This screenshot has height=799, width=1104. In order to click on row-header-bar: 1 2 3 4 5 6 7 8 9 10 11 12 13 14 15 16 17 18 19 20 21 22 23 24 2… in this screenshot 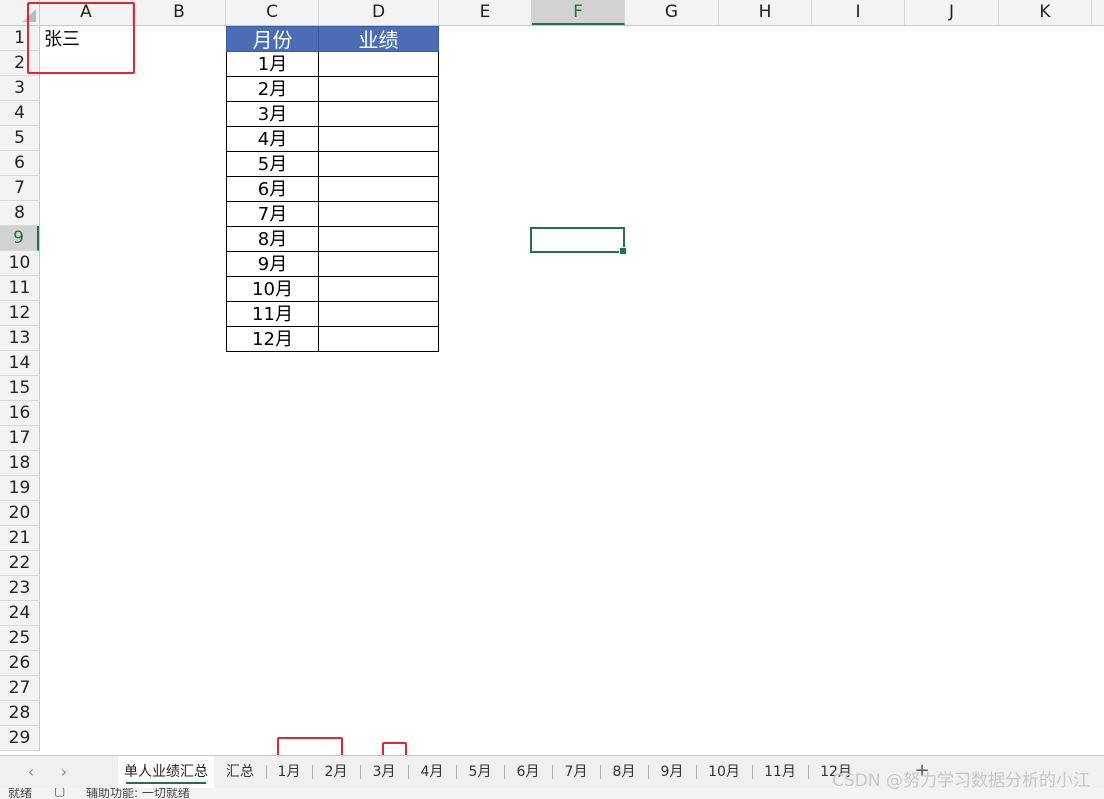, I will do `click(20, 388)`.